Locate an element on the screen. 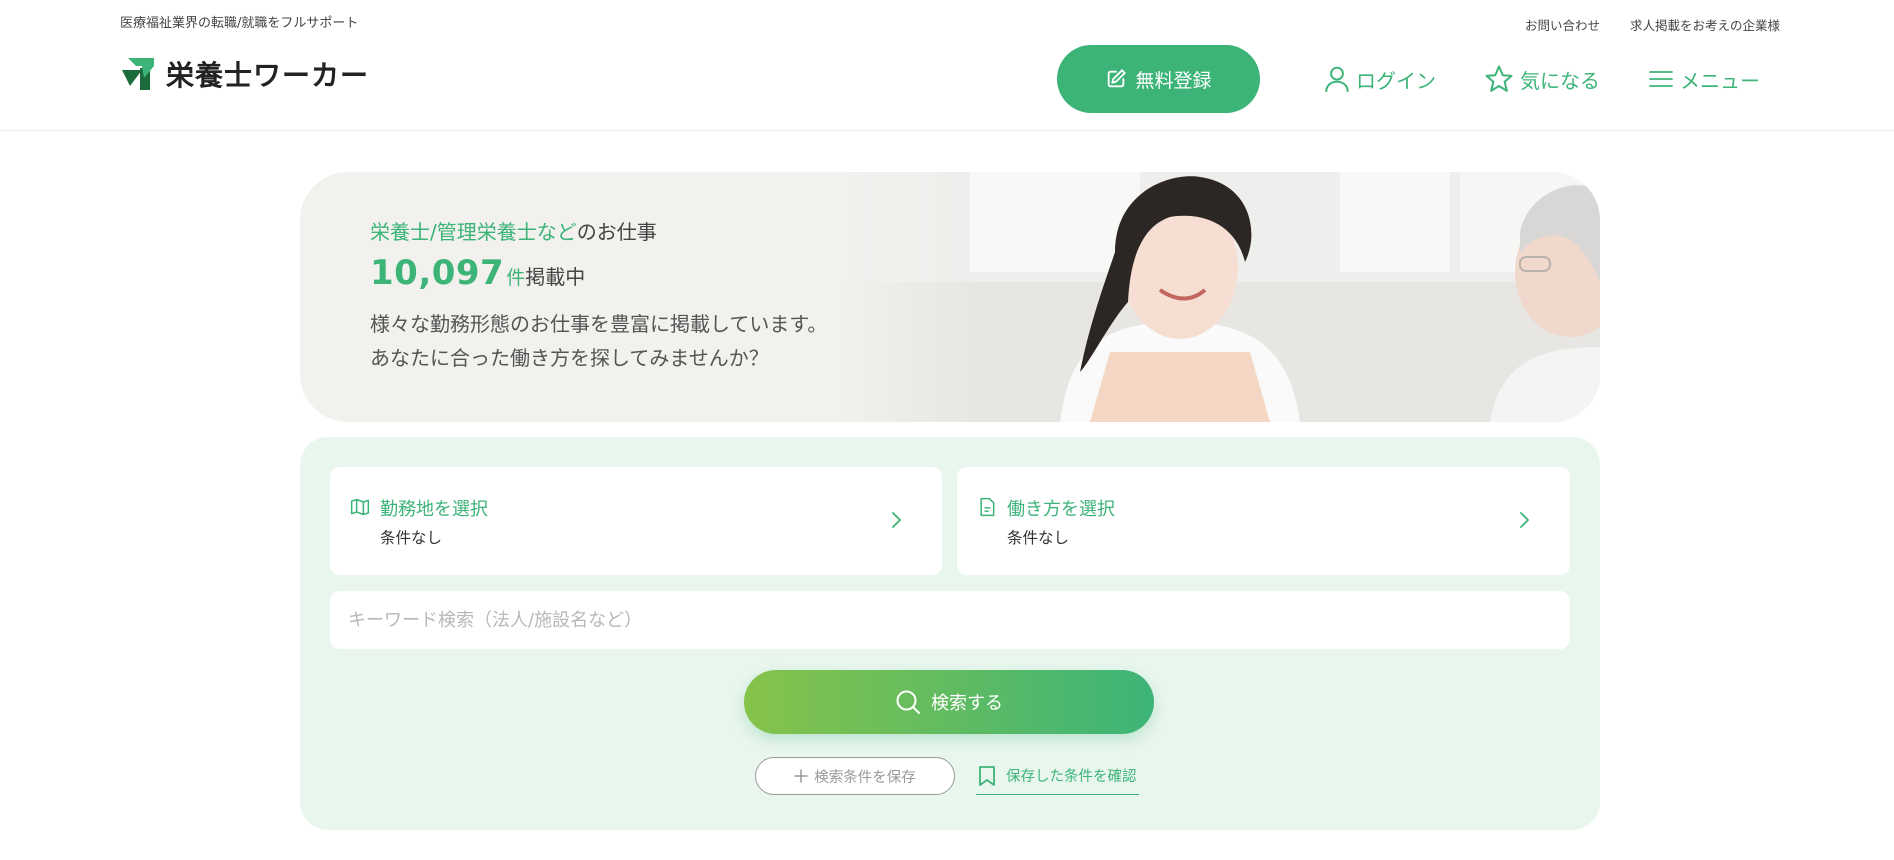 This screenshot has width=1894, height=860. site-logo: 栄養士ワーカー is located at coordinates (244, 74).